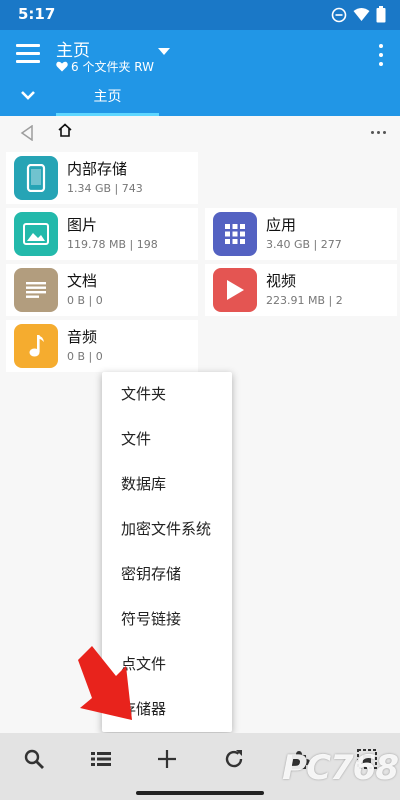  What do you see at coordinates (200, 73) in the screenshot?
I see `app-bar: 主页 6 个文件夹 RW 主页` at bounding box center [200, 73].